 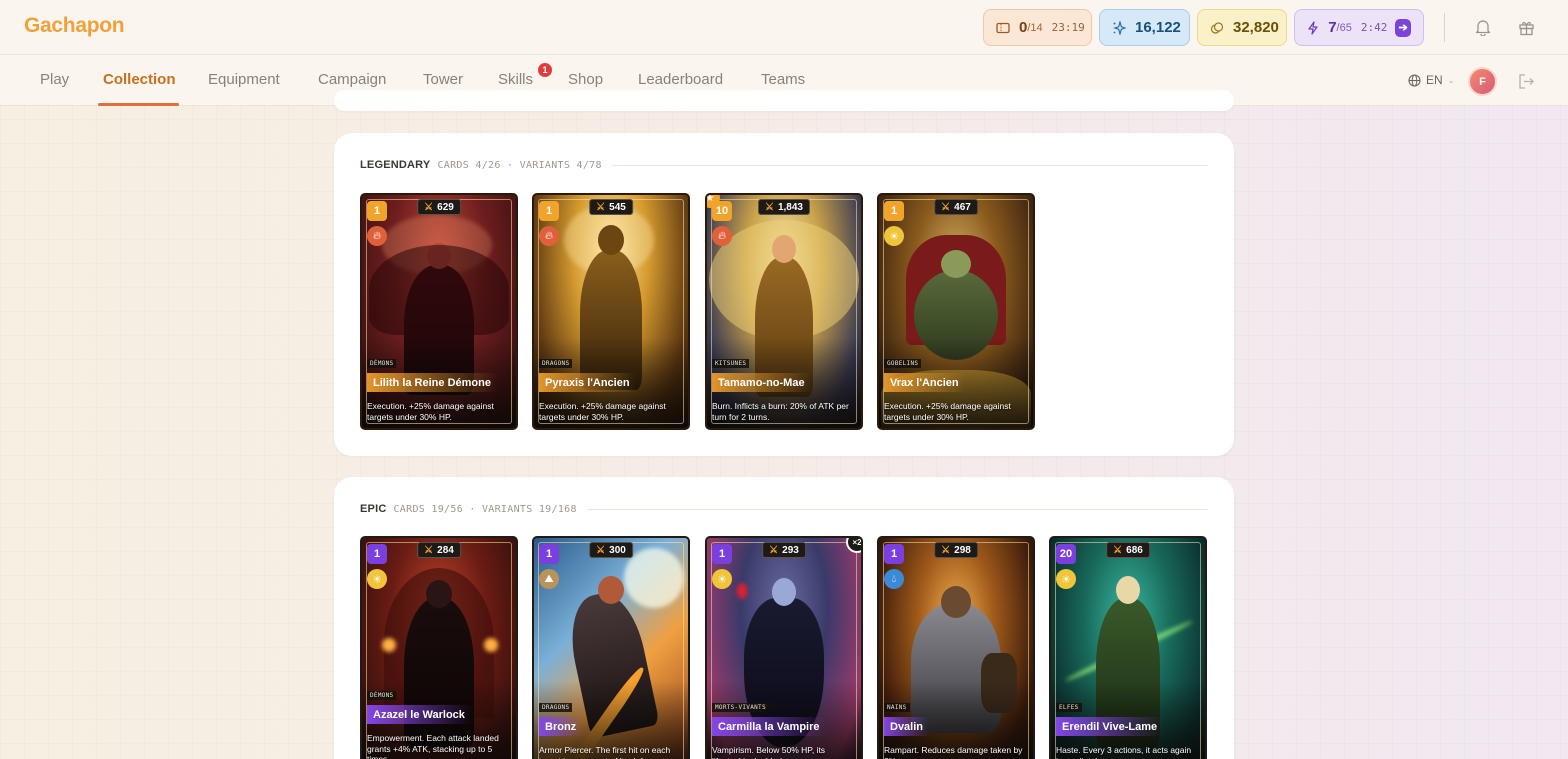 What do you see at coordinates (784, 100) in the screenshot?
I see `previous-rarity-panel` at bounding box center [784, 100].